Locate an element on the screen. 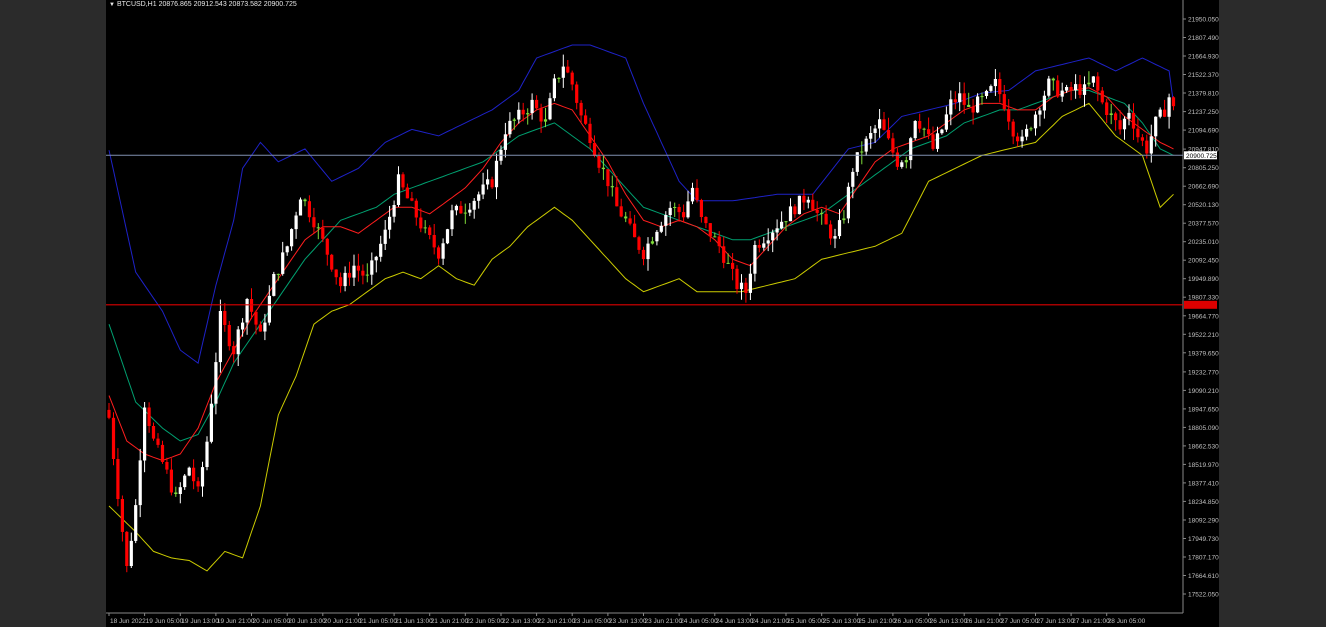 The image size is (1326, 627). x-tick-label: 22 Jun 21:00 is located at coordinates (557, 621).